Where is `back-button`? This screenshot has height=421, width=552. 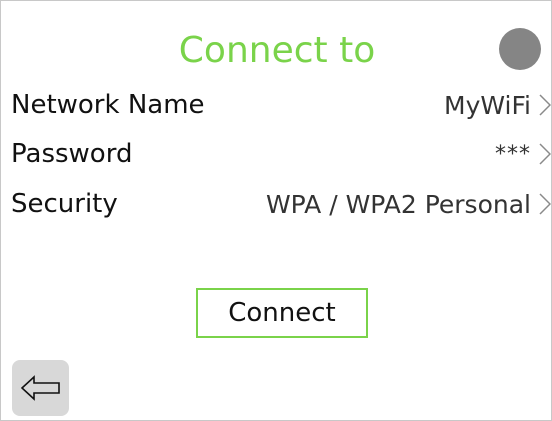
back-button is located at coordinates (40, 388).